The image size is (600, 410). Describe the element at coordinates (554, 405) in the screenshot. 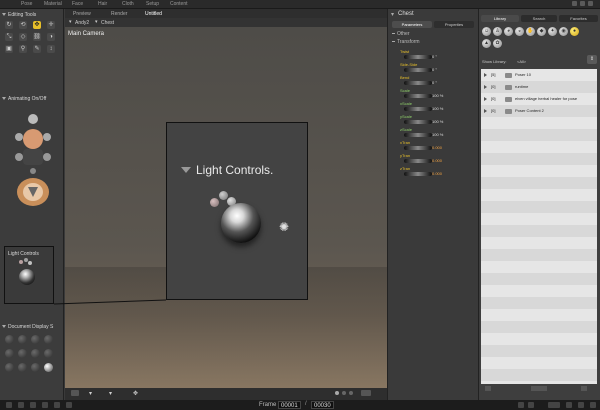

I see `keyframe-button` at that location.